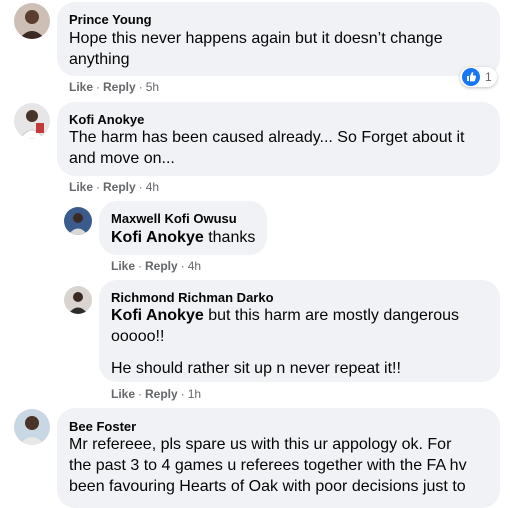 This screenshot has height=508, width=510. What do you see at coordinates (488, 77) in the screenshot?
I see `reaction-count: 1` at bounding box center [488, 77].